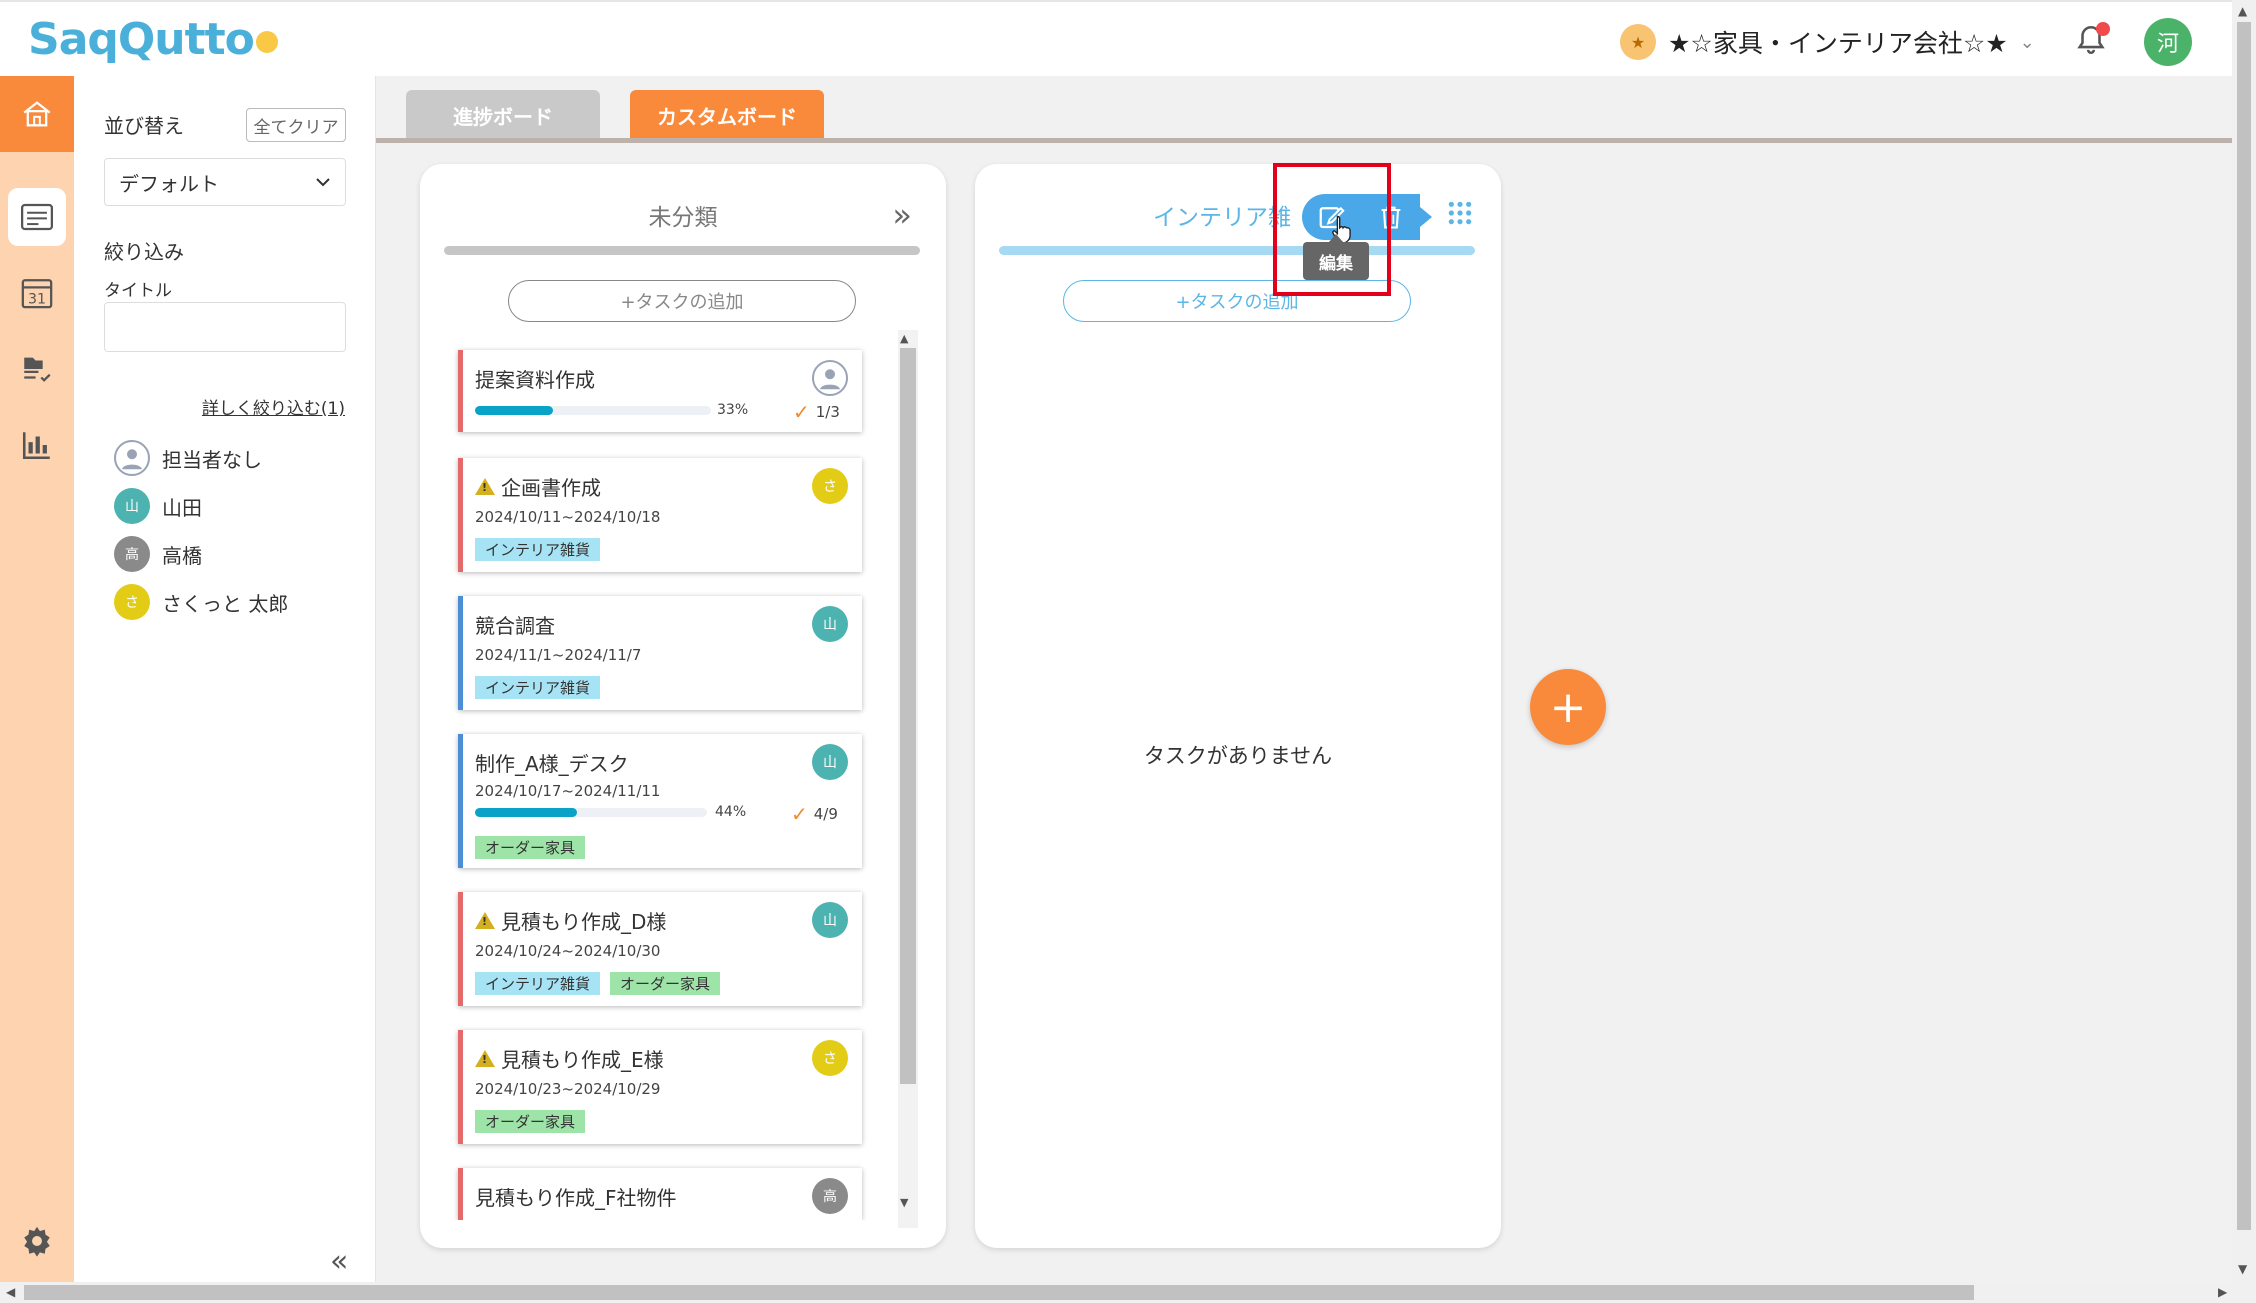 This screenshot has height=1303, width=2256. What do you see at coordinates (1568, 707) in the screenshot?
I see `add-column-button: +` at bounding box center [1568, 707].